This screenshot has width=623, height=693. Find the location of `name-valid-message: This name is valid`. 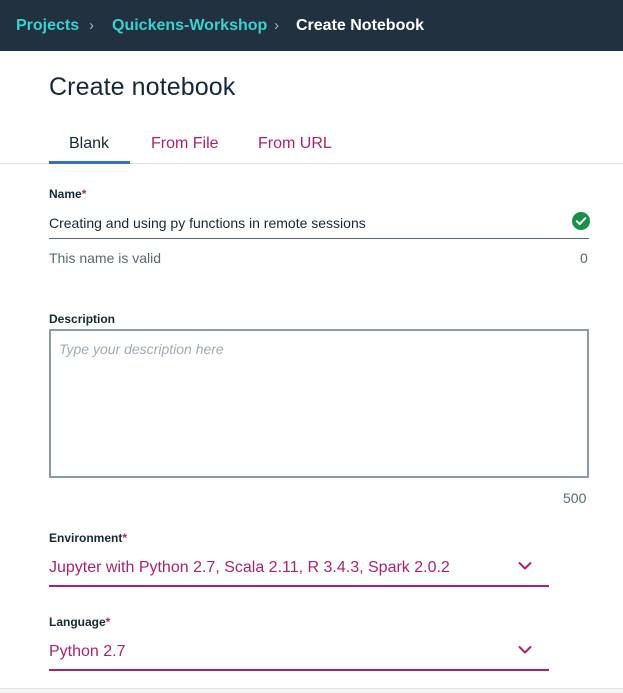

name-valid-message: This name is valid is located at coordinates (105, 258).